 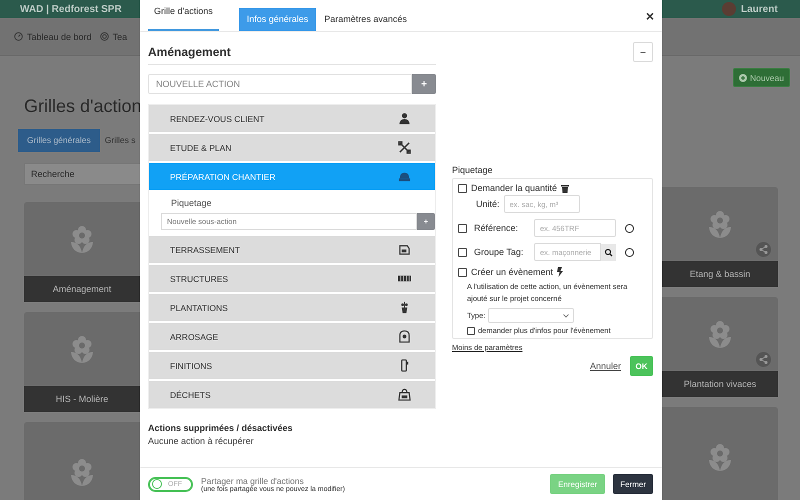 What do you see at coordinates (292, 249) in the screenshot?
I see `action-item: TERRASSEMENT` at bounding box center [292, 249].